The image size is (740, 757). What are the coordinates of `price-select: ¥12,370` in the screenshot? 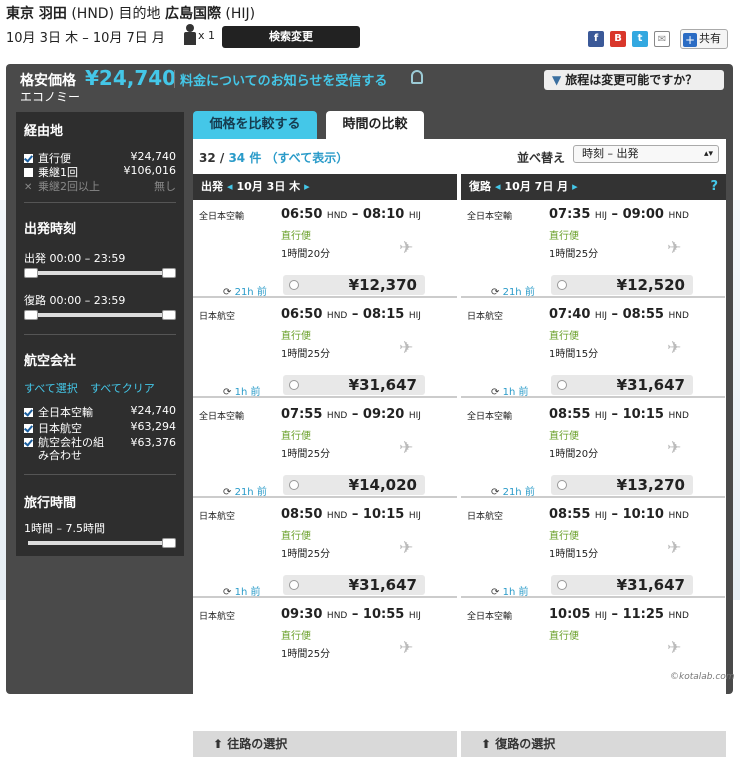 It's located at (354, 285).